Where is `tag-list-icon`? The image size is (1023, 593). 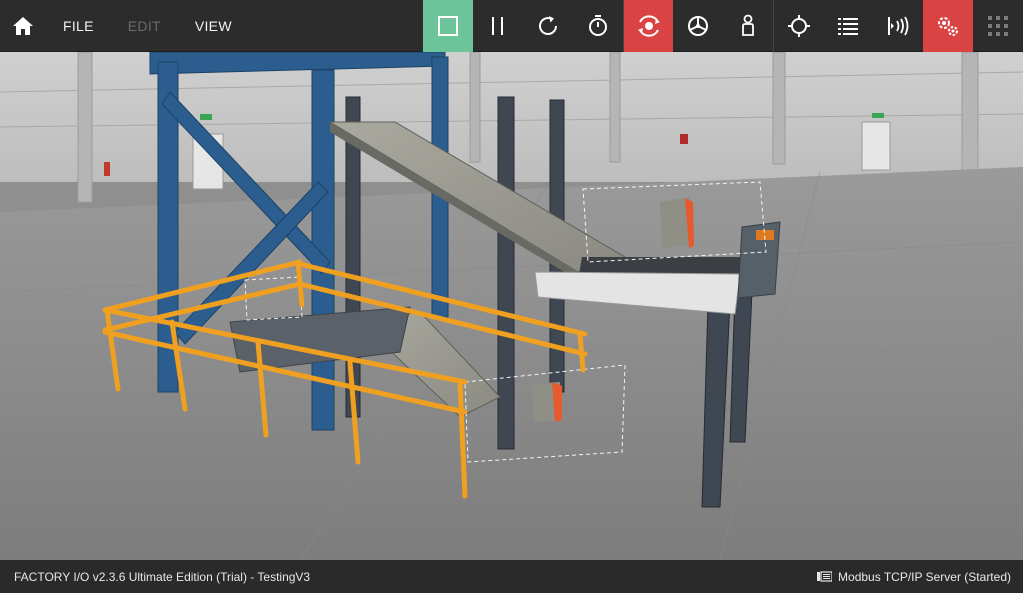
tag-list-icon is located at coordinates (848, 26).